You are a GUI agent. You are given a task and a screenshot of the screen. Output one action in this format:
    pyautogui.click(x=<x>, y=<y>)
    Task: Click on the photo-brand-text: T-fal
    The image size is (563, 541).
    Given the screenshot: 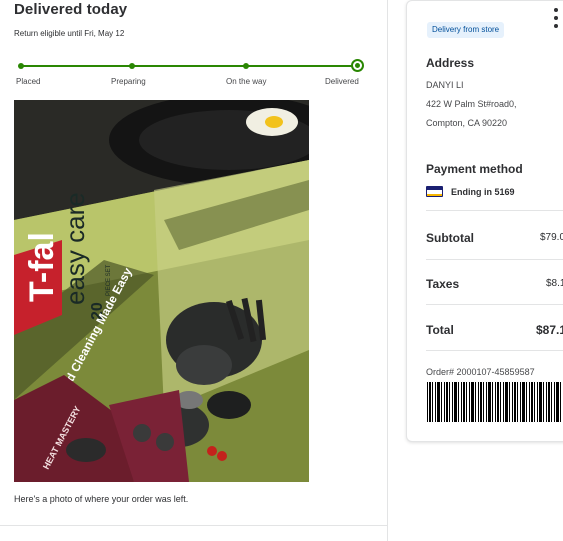 What is the action you would take?
    pyautogui.click(x=42, y=267)
    